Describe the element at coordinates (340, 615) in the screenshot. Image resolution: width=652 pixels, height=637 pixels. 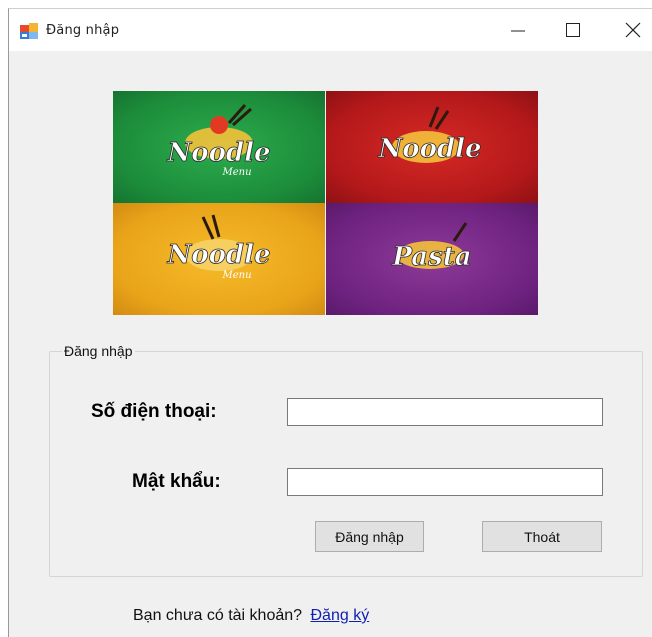
I see `register-link: Đăng ký` at that location.